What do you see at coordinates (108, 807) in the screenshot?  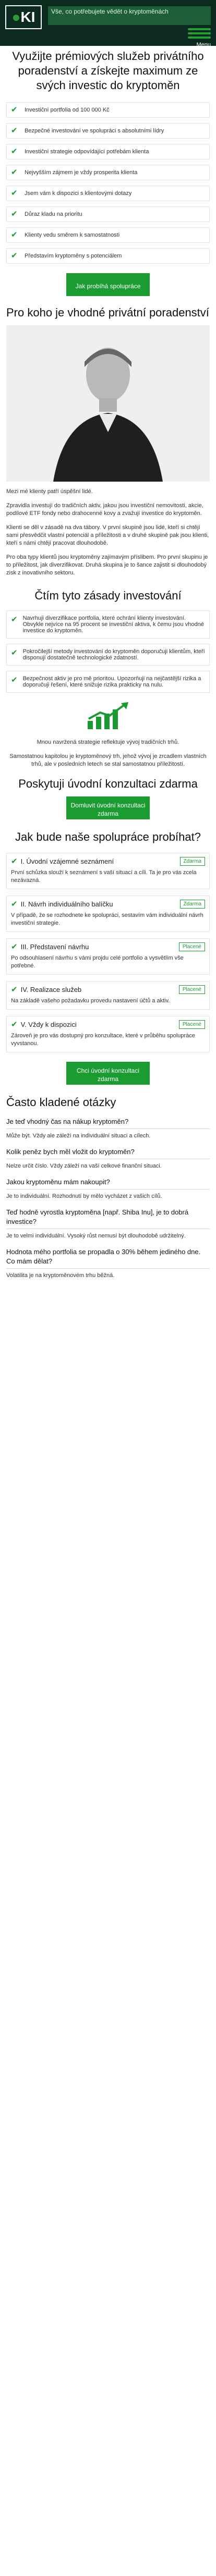 I see `book-consultation-button: Domluvit úvodní konzultaci zdarma` at bounding box center [108, 807].